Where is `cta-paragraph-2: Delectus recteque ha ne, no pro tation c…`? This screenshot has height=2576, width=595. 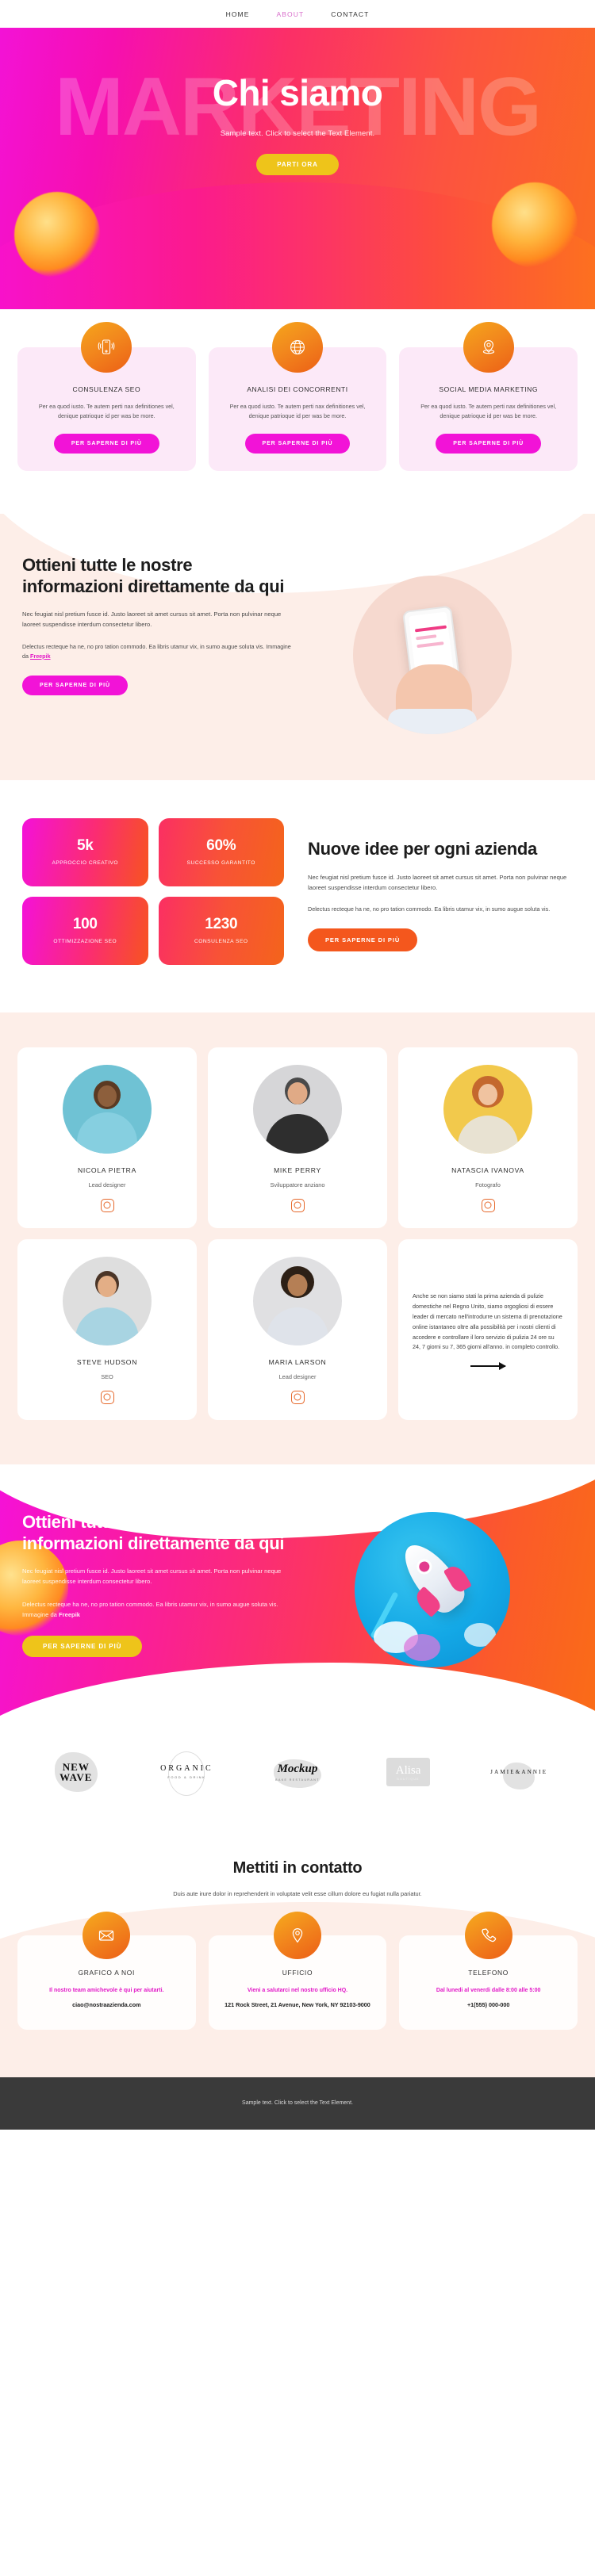 cta-paragraph-2: Delectus recteque ha ne, no pro tation c… is located at coordinates (157, 1609).